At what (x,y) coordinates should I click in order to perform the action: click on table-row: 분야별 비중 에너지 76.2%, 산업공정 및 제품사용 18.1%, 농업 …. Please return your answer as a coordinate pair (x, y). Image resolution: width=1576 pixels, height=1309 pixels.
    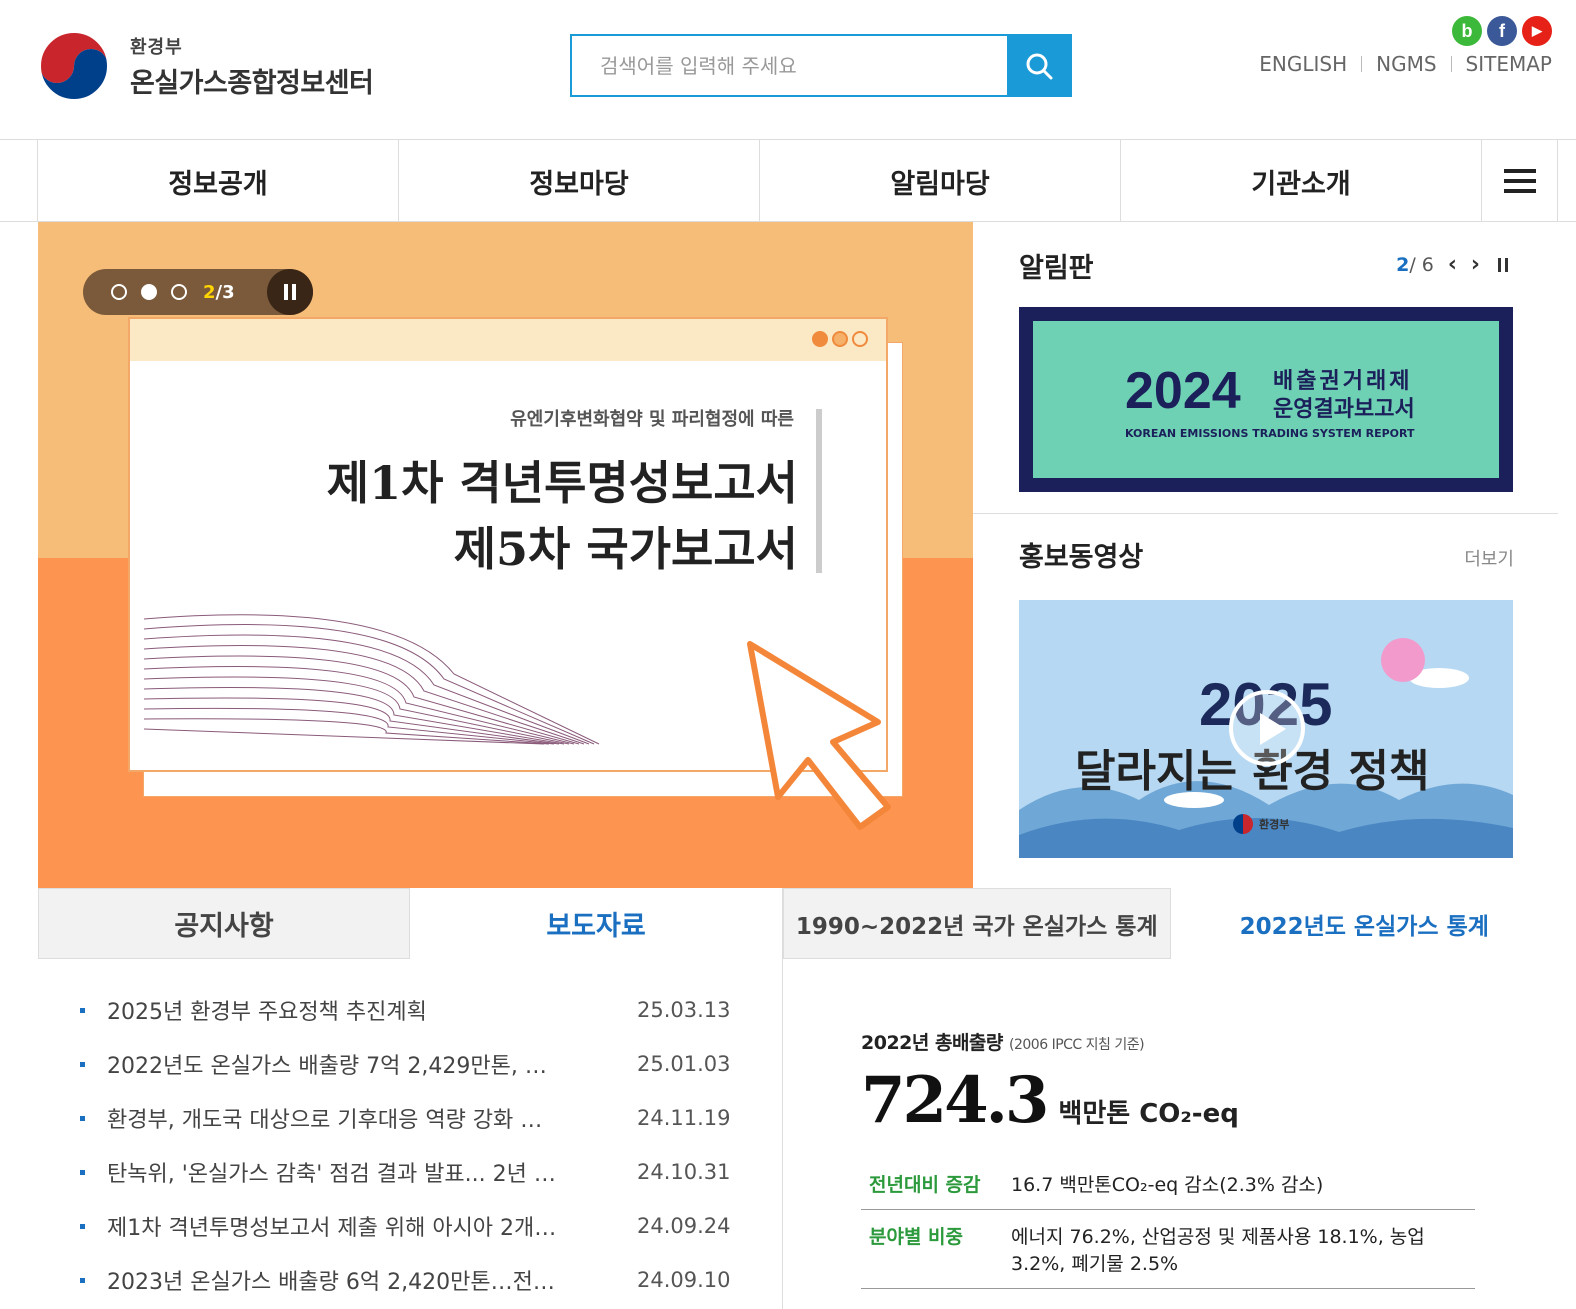
    Looking at the image, I should click on (1168, 1249).